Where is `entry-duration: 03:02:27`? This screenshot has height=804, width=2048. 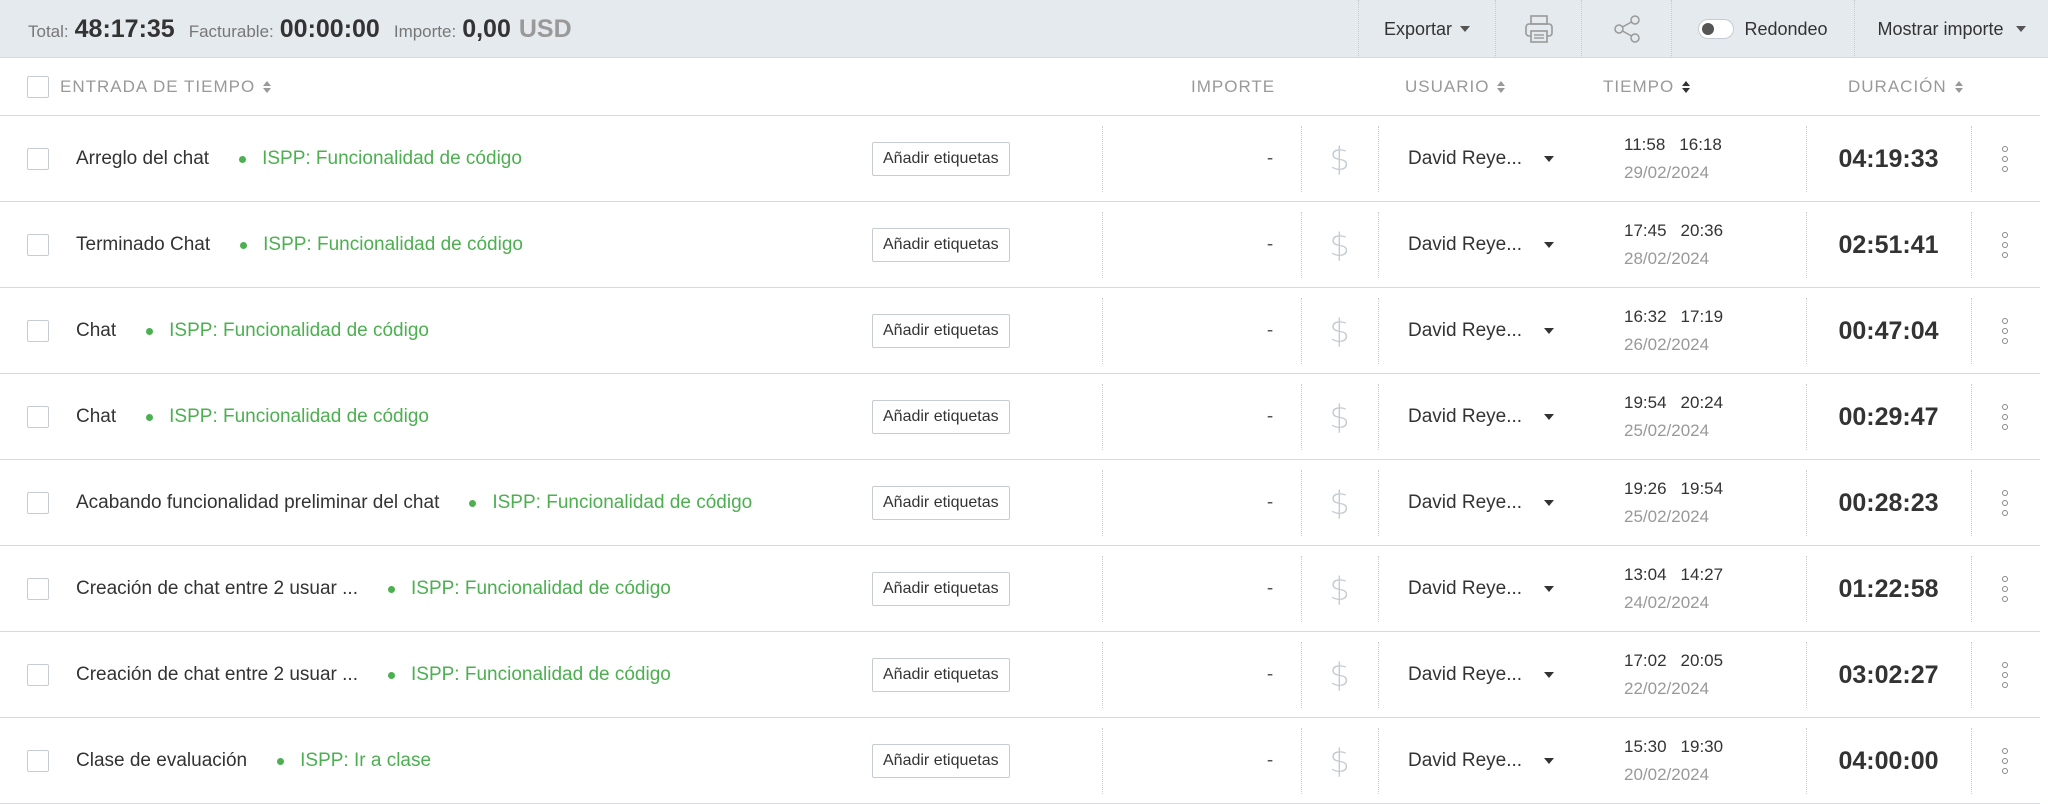 entry-duration: 03:02:27 is located at coordinates (1888, 675).